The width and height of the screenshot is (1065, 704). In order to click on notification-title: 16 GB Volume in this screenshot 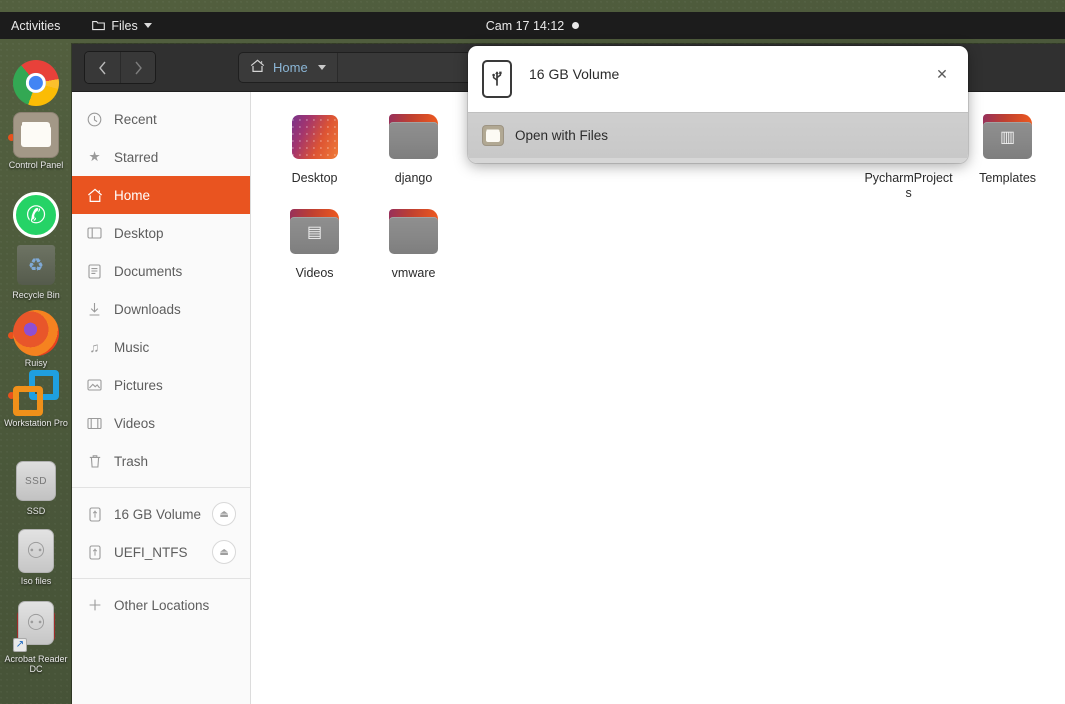, I will do `click(574, 74)`.